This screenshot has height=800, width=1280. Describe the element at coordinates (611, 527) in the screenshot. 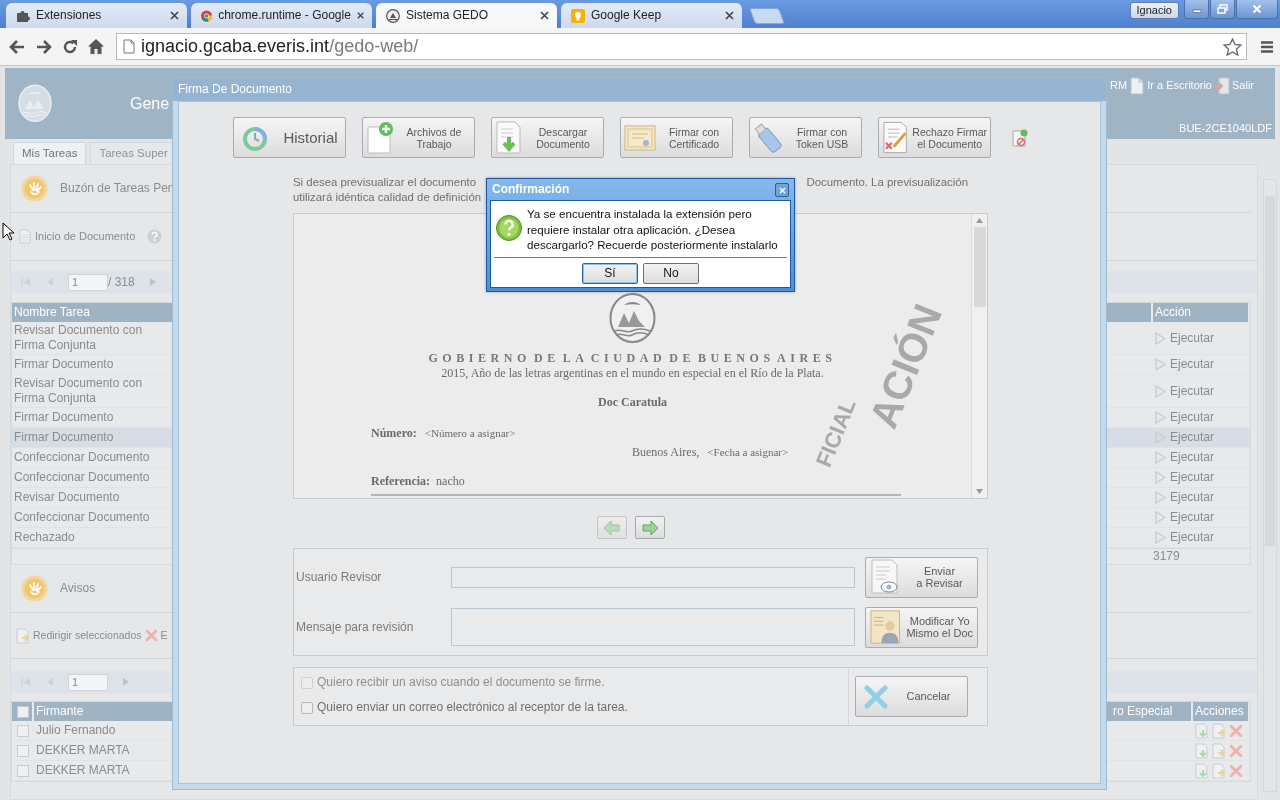

I see `left-arrow-icon` at that location.